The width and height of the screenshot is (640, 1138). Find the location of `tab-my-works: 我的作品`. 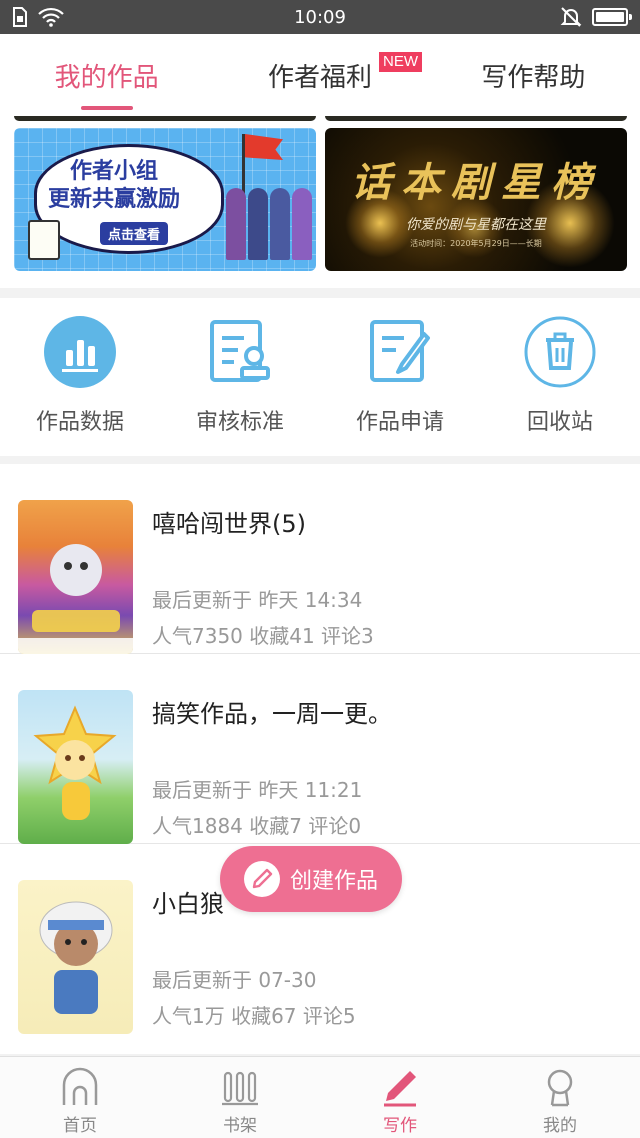

tab-my-works: 我的作品 is located at coordinates (107, 75).